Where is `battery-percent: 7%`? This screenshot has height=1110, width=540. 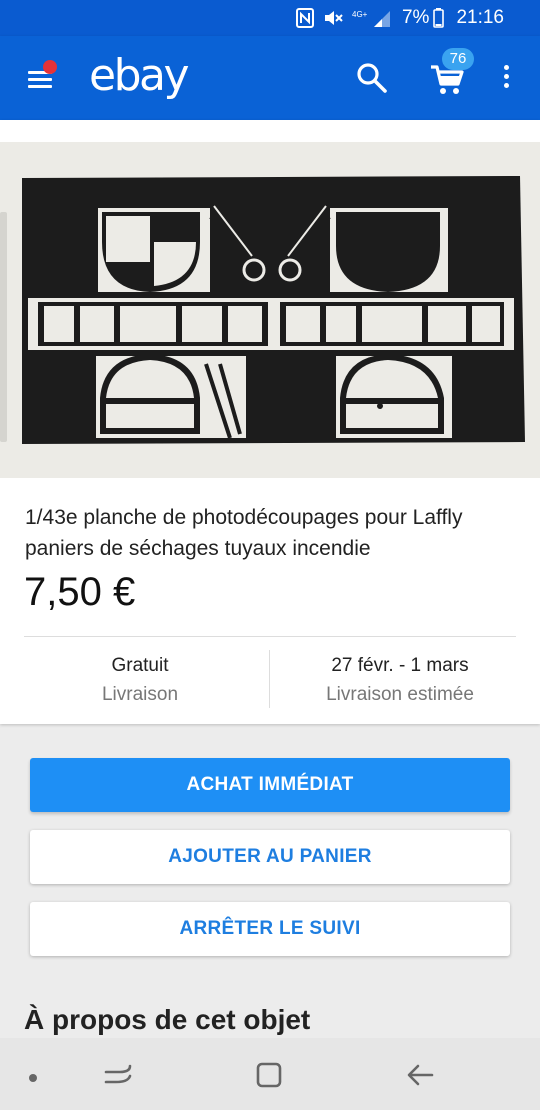
battery-percent: 7% is located at coordinates (415, 17).